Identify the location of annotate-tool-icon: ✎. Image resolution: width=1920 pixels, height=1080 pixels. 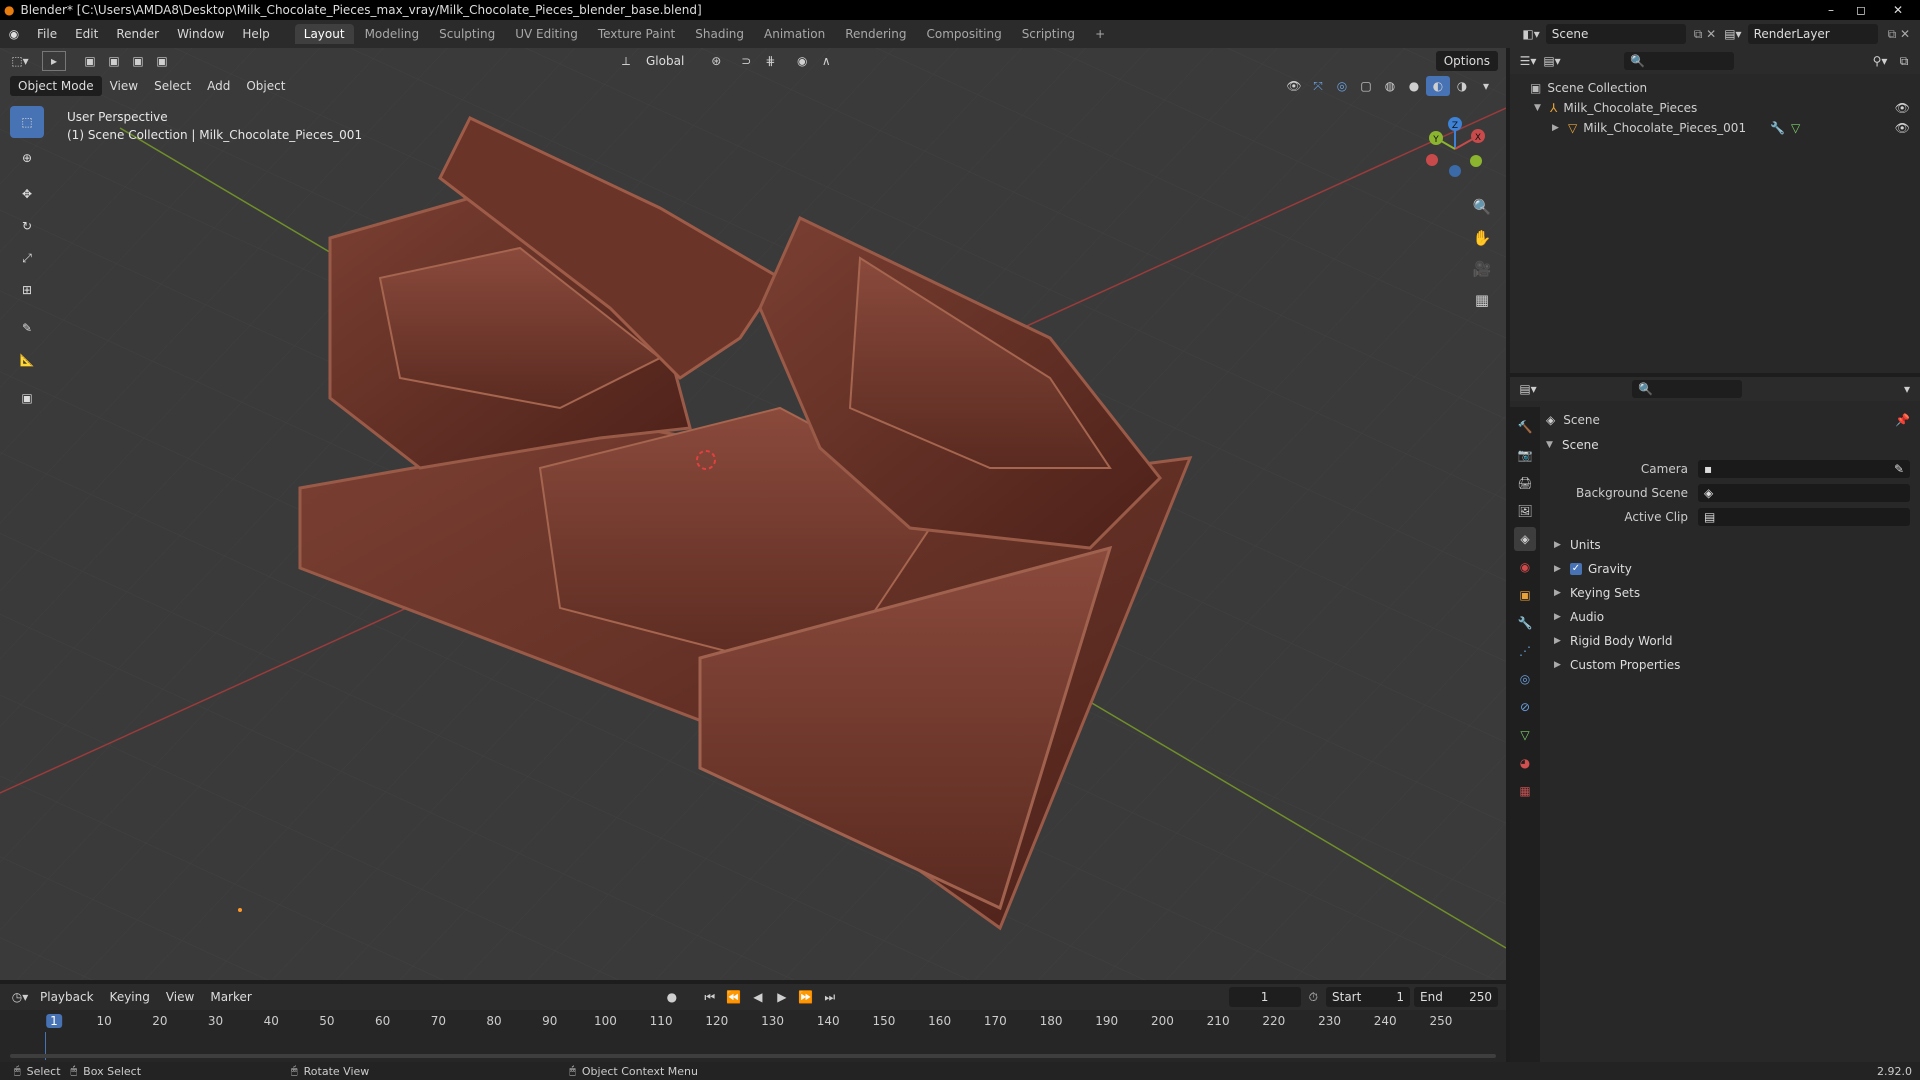
(27, 328).